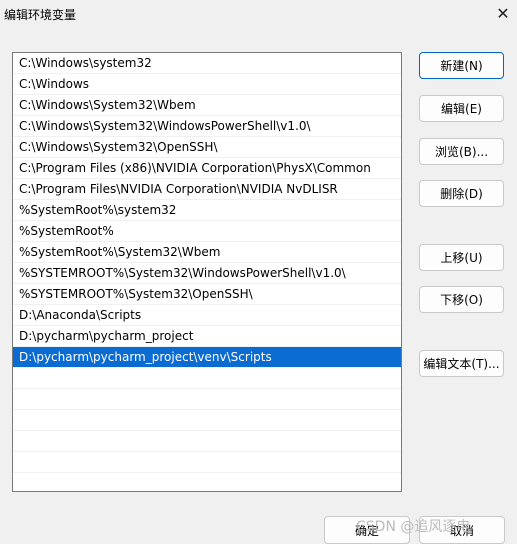 The height and width of the screenshot is (544, 517). What do you see at coordinates (462, 530) in the screenshot?
I see `cancel-button: 取消` at bounding box center [462, 530].